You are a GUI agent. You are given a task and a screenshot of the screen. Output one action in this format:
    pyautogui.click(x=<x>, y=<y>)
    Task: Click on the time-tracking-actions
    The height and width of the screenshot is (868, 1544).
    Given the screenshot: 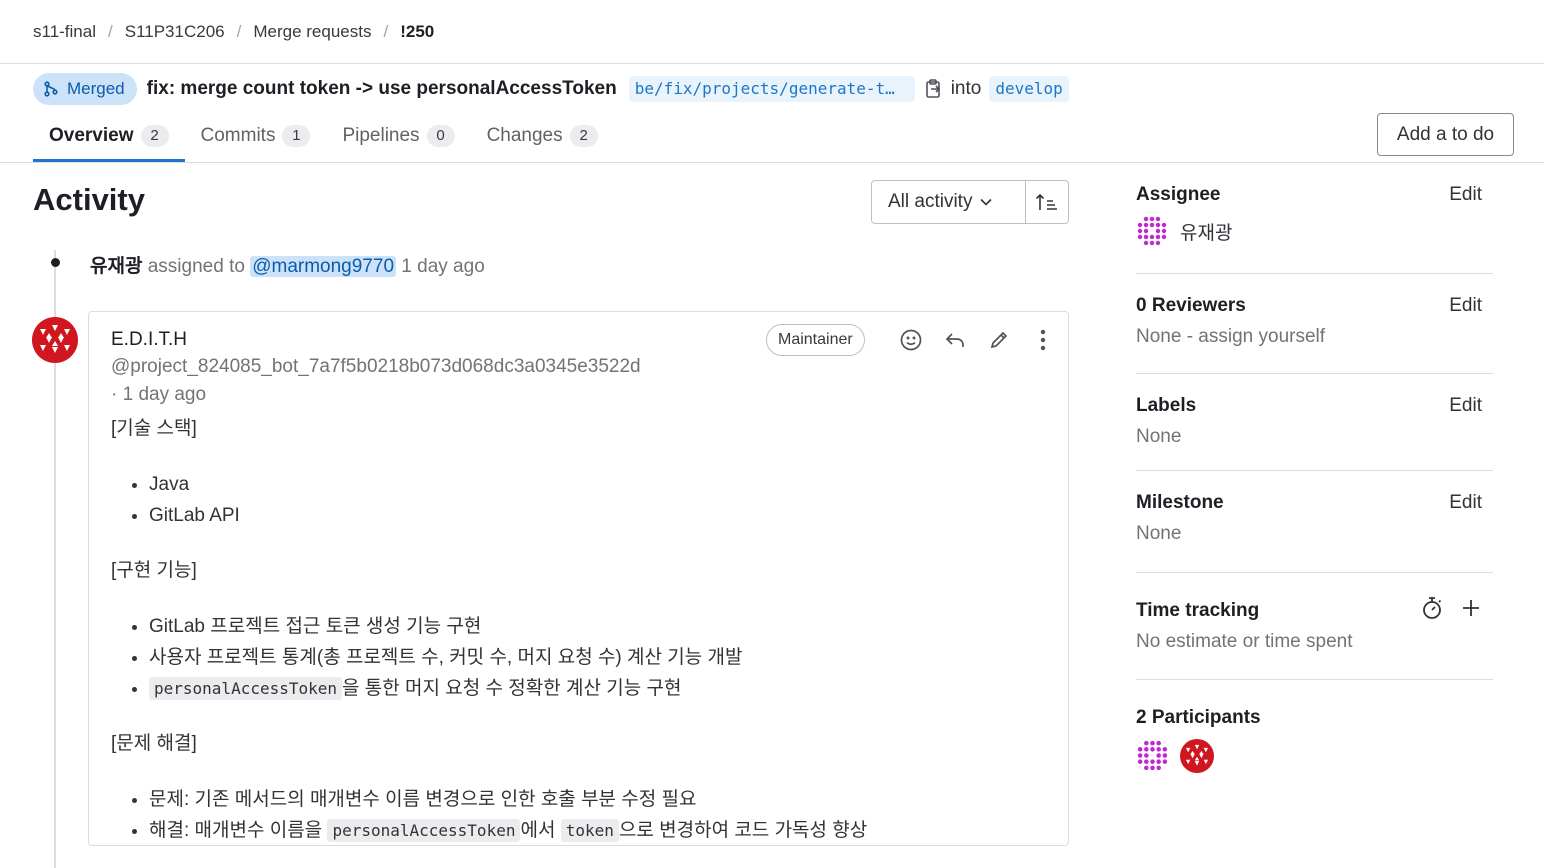 What is the action you would take?
    pyautogui.click(x=1442, y=608)
    